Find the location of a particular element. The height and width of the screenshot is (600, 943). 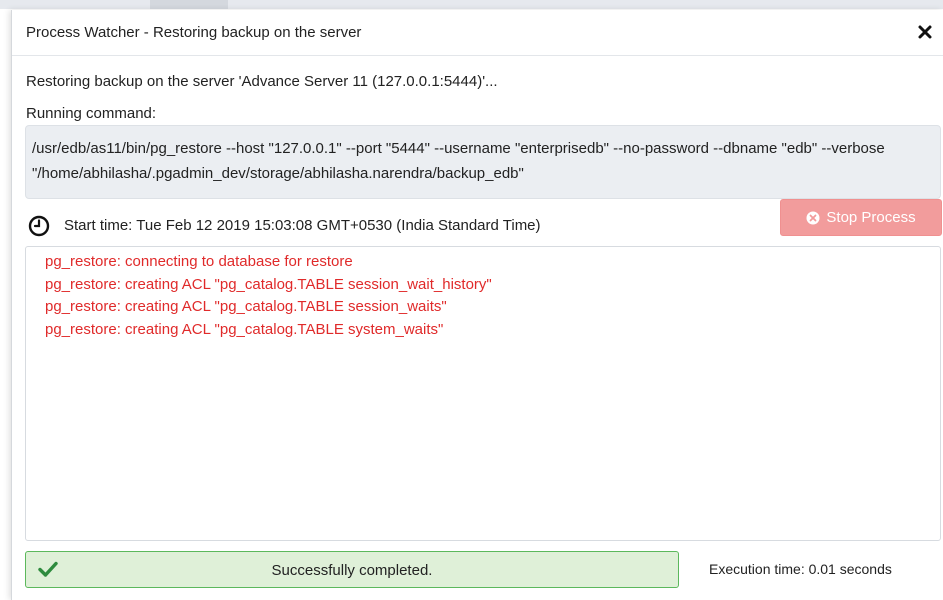

close-button is located at coordinates (925, 32).